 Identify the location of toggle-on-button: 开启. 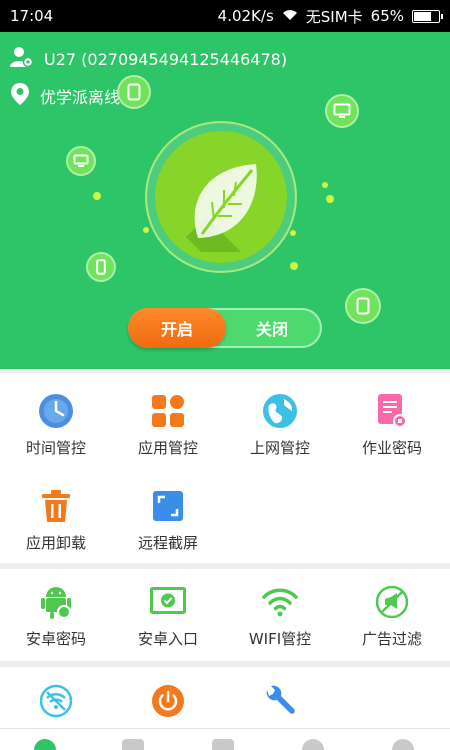
(177, 328).